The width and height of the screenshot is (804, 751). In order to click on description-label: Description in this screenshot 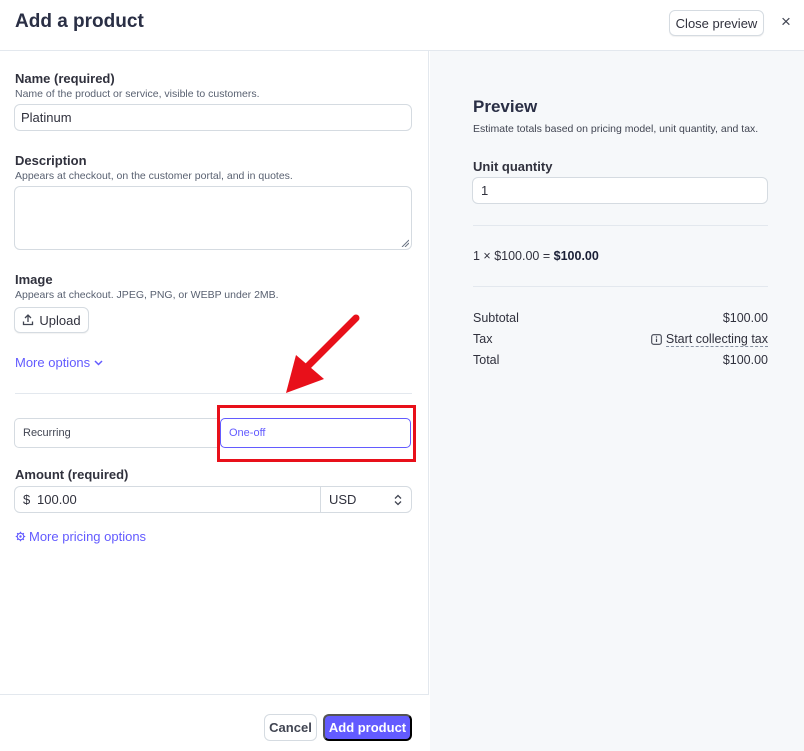, I will do `click(51, 160)`.